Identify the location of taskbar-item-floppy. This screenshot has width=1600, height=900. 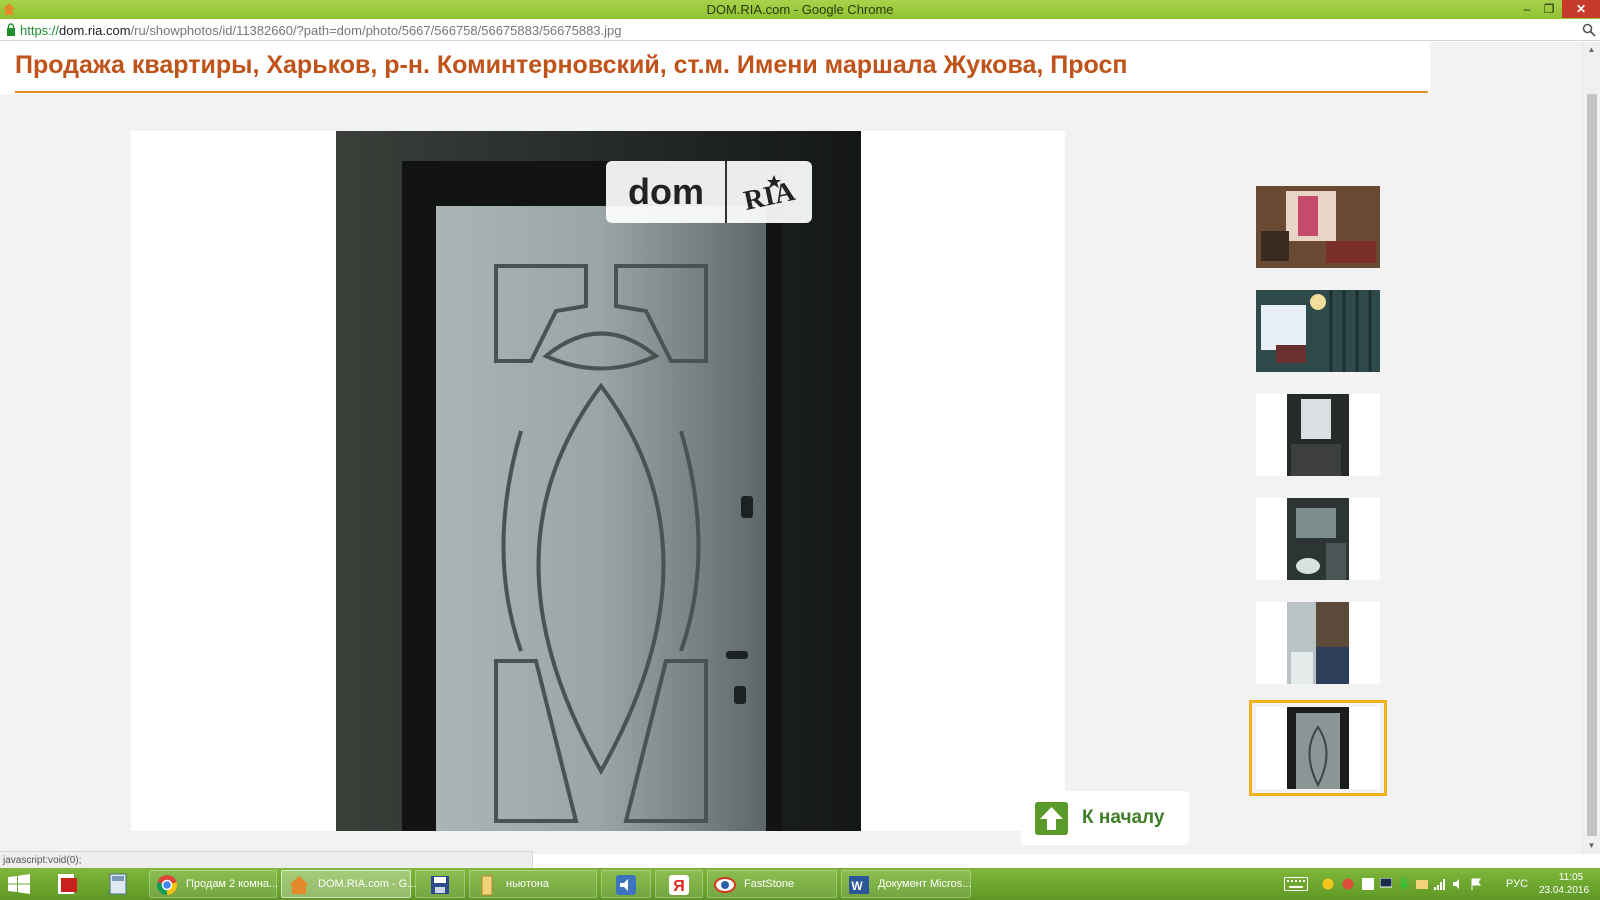
(440, 884).